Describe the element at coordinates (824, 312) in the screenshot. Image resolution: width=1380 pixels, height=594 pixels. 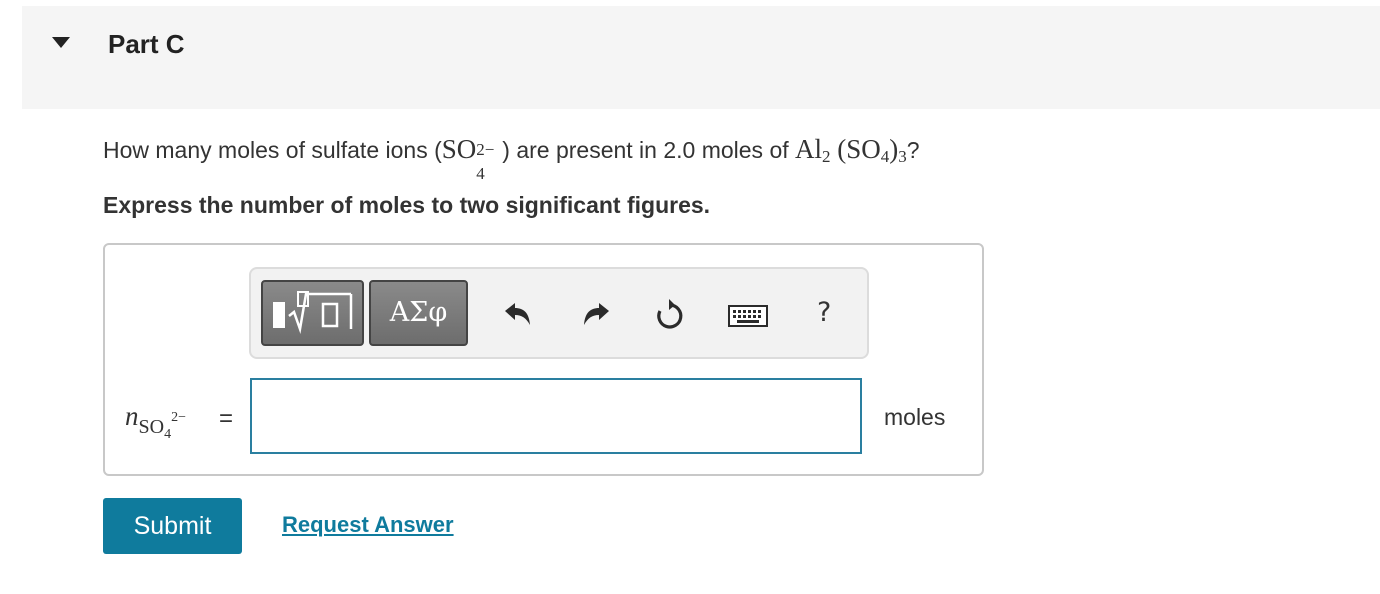
I see `help-button: ?` at that location.